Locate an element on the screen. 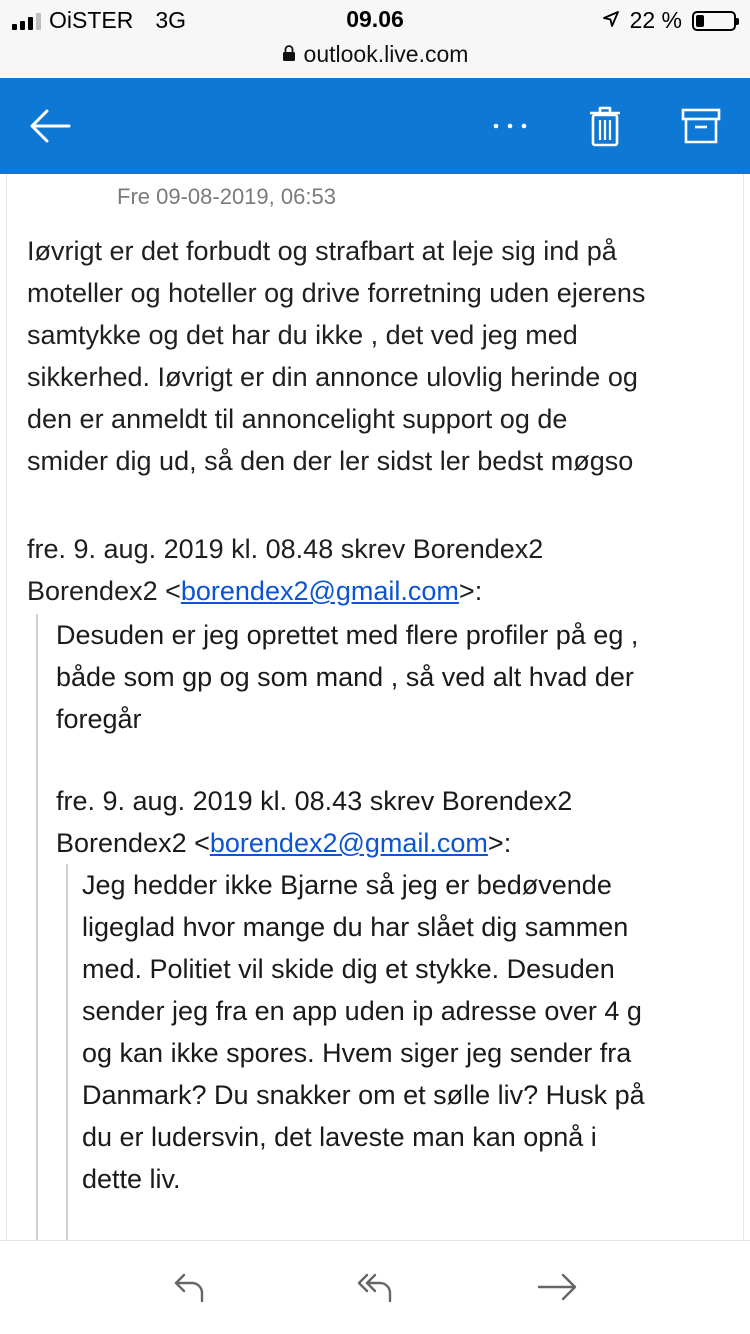 This screenshot has width=750, height=1334. delete-button is located at coordinates (605, 126).